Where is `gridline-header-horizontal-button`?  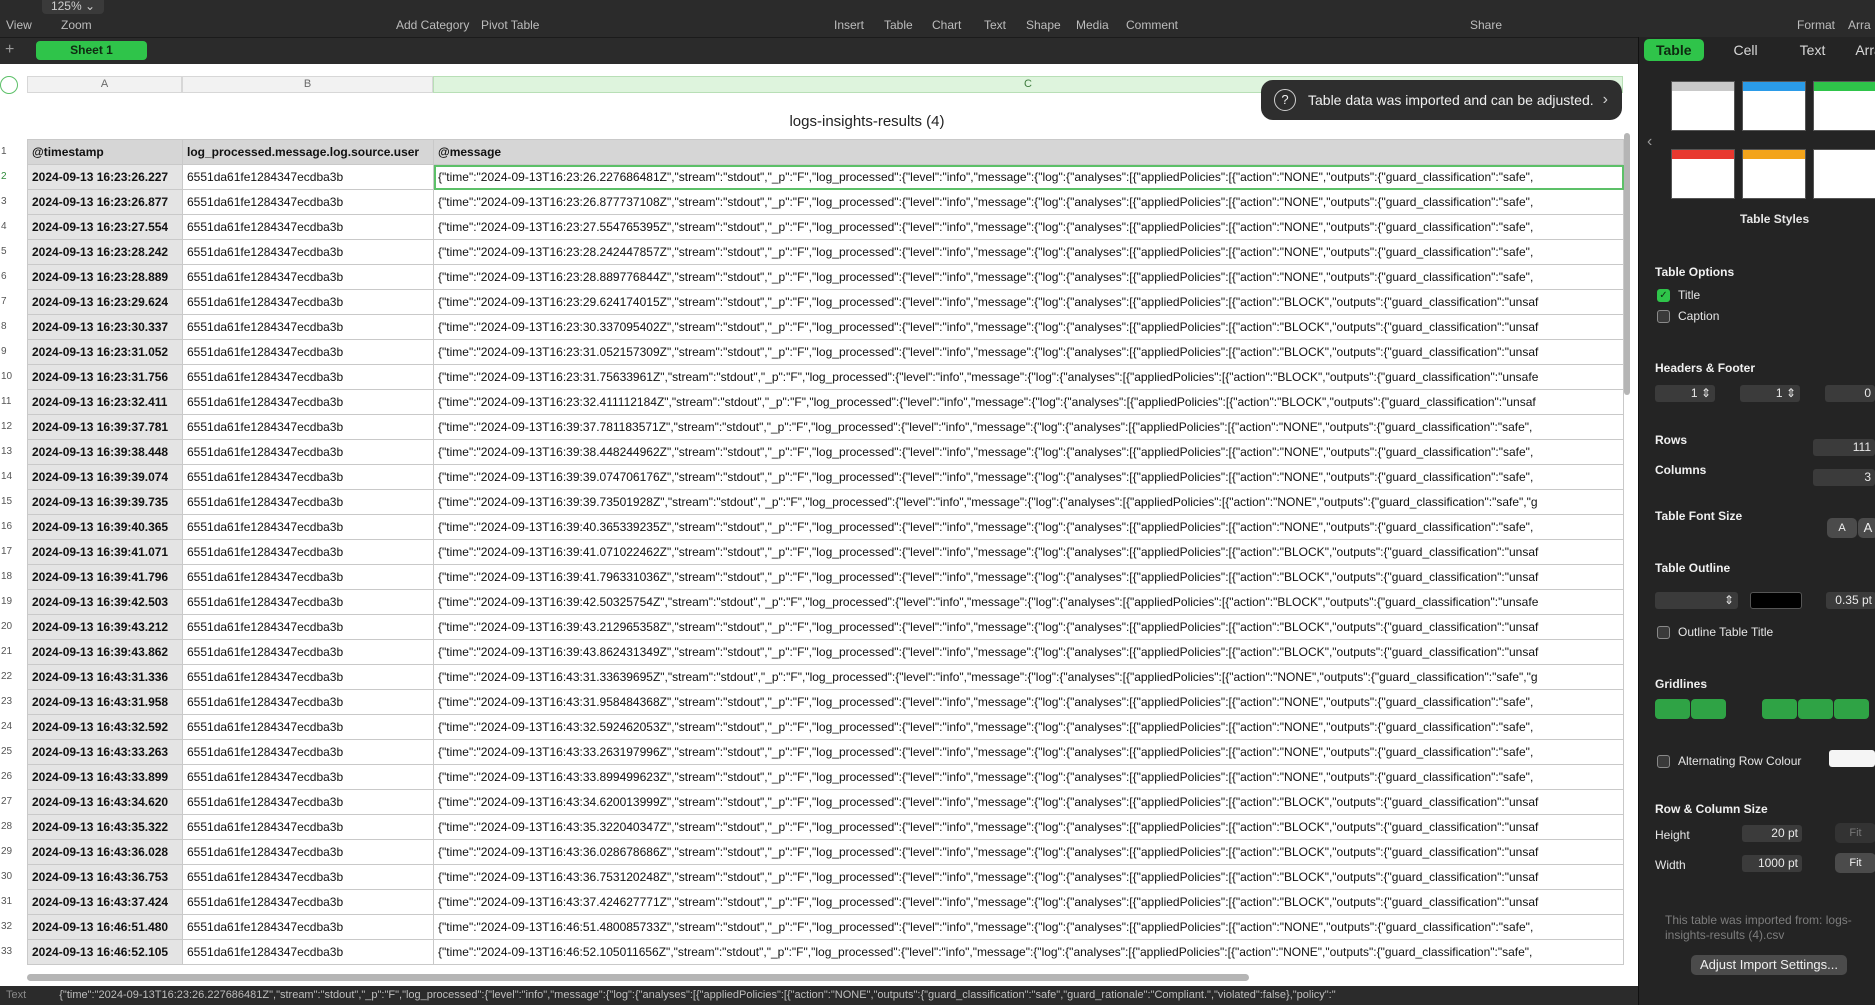 gridline-header-horizontal-button is located at coordinates (1779, 709).